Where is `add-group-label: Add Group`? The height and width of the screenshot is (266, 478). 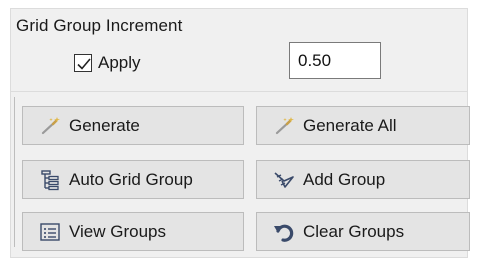 add-group-label: Add Group is located at coordinates (344, 179).